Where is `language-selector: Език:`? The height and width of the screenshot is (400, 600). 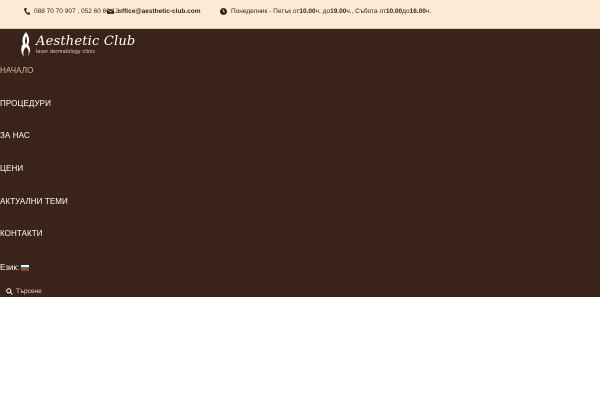 language-selector: Език: is located at coordinates (15, 267).